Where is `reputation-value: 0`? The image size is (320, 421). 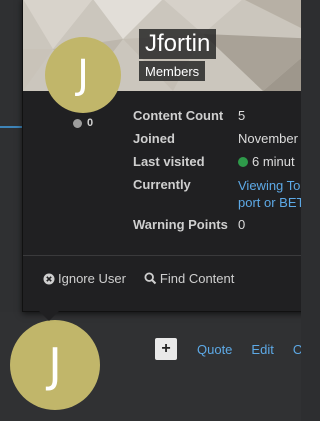
reputation-value: 0 is located at coordinates (90, 123).